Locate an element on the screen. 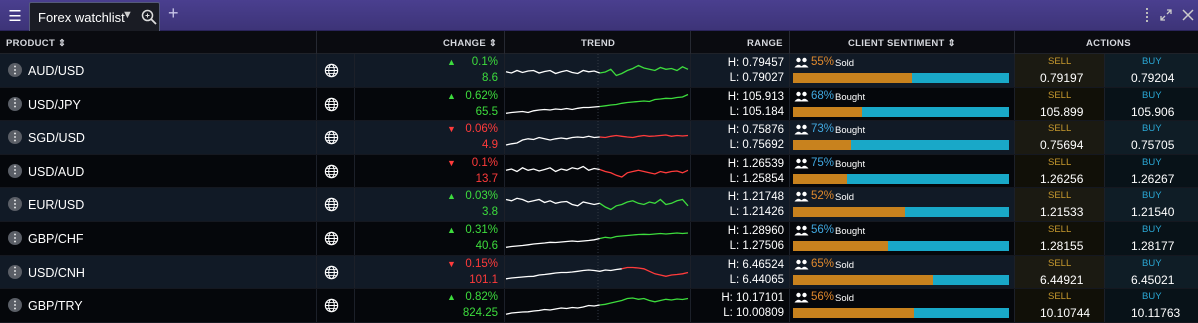  buy-price-button: 0.79204 is located at coordinates (1152, 78).